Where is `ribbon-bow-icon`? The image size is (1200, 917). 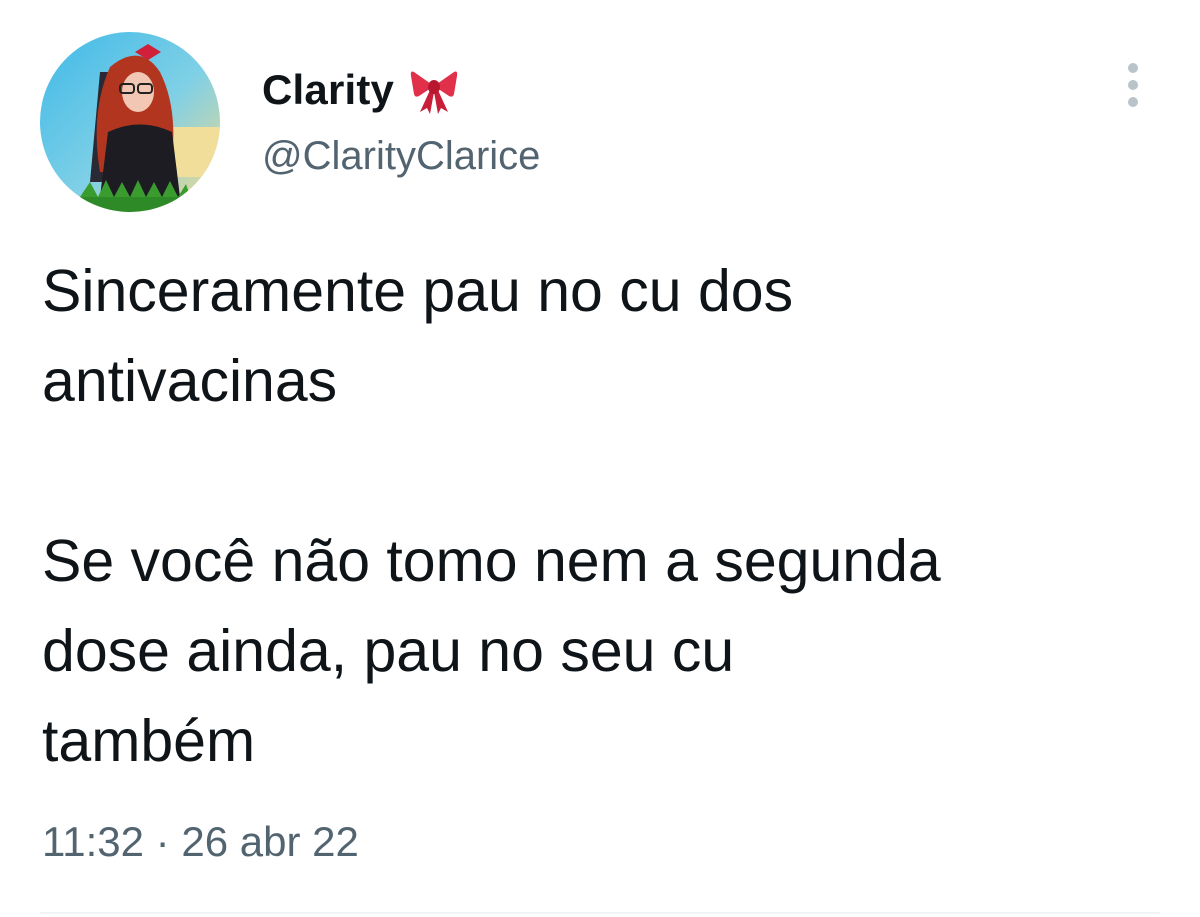 ribbon-bow-icon is located at coordinates (434, 90).